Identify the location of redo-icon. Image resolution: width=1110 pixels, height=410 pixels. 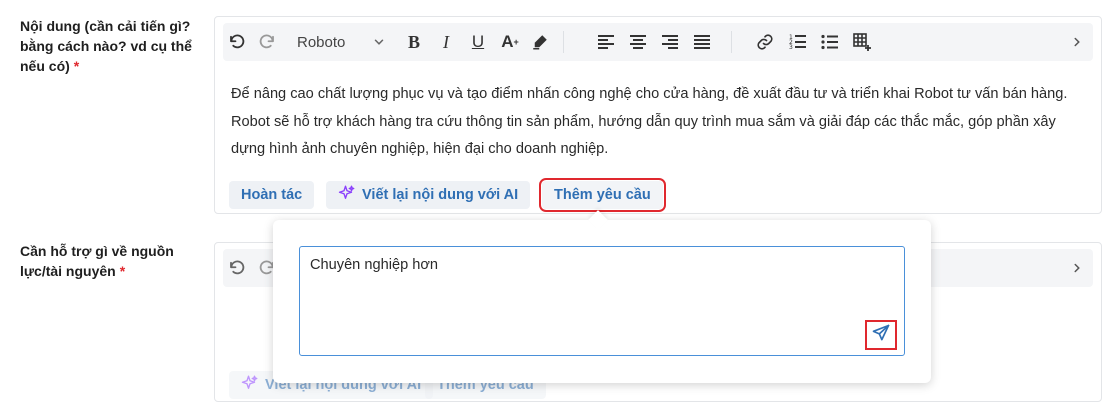
(267, 42).